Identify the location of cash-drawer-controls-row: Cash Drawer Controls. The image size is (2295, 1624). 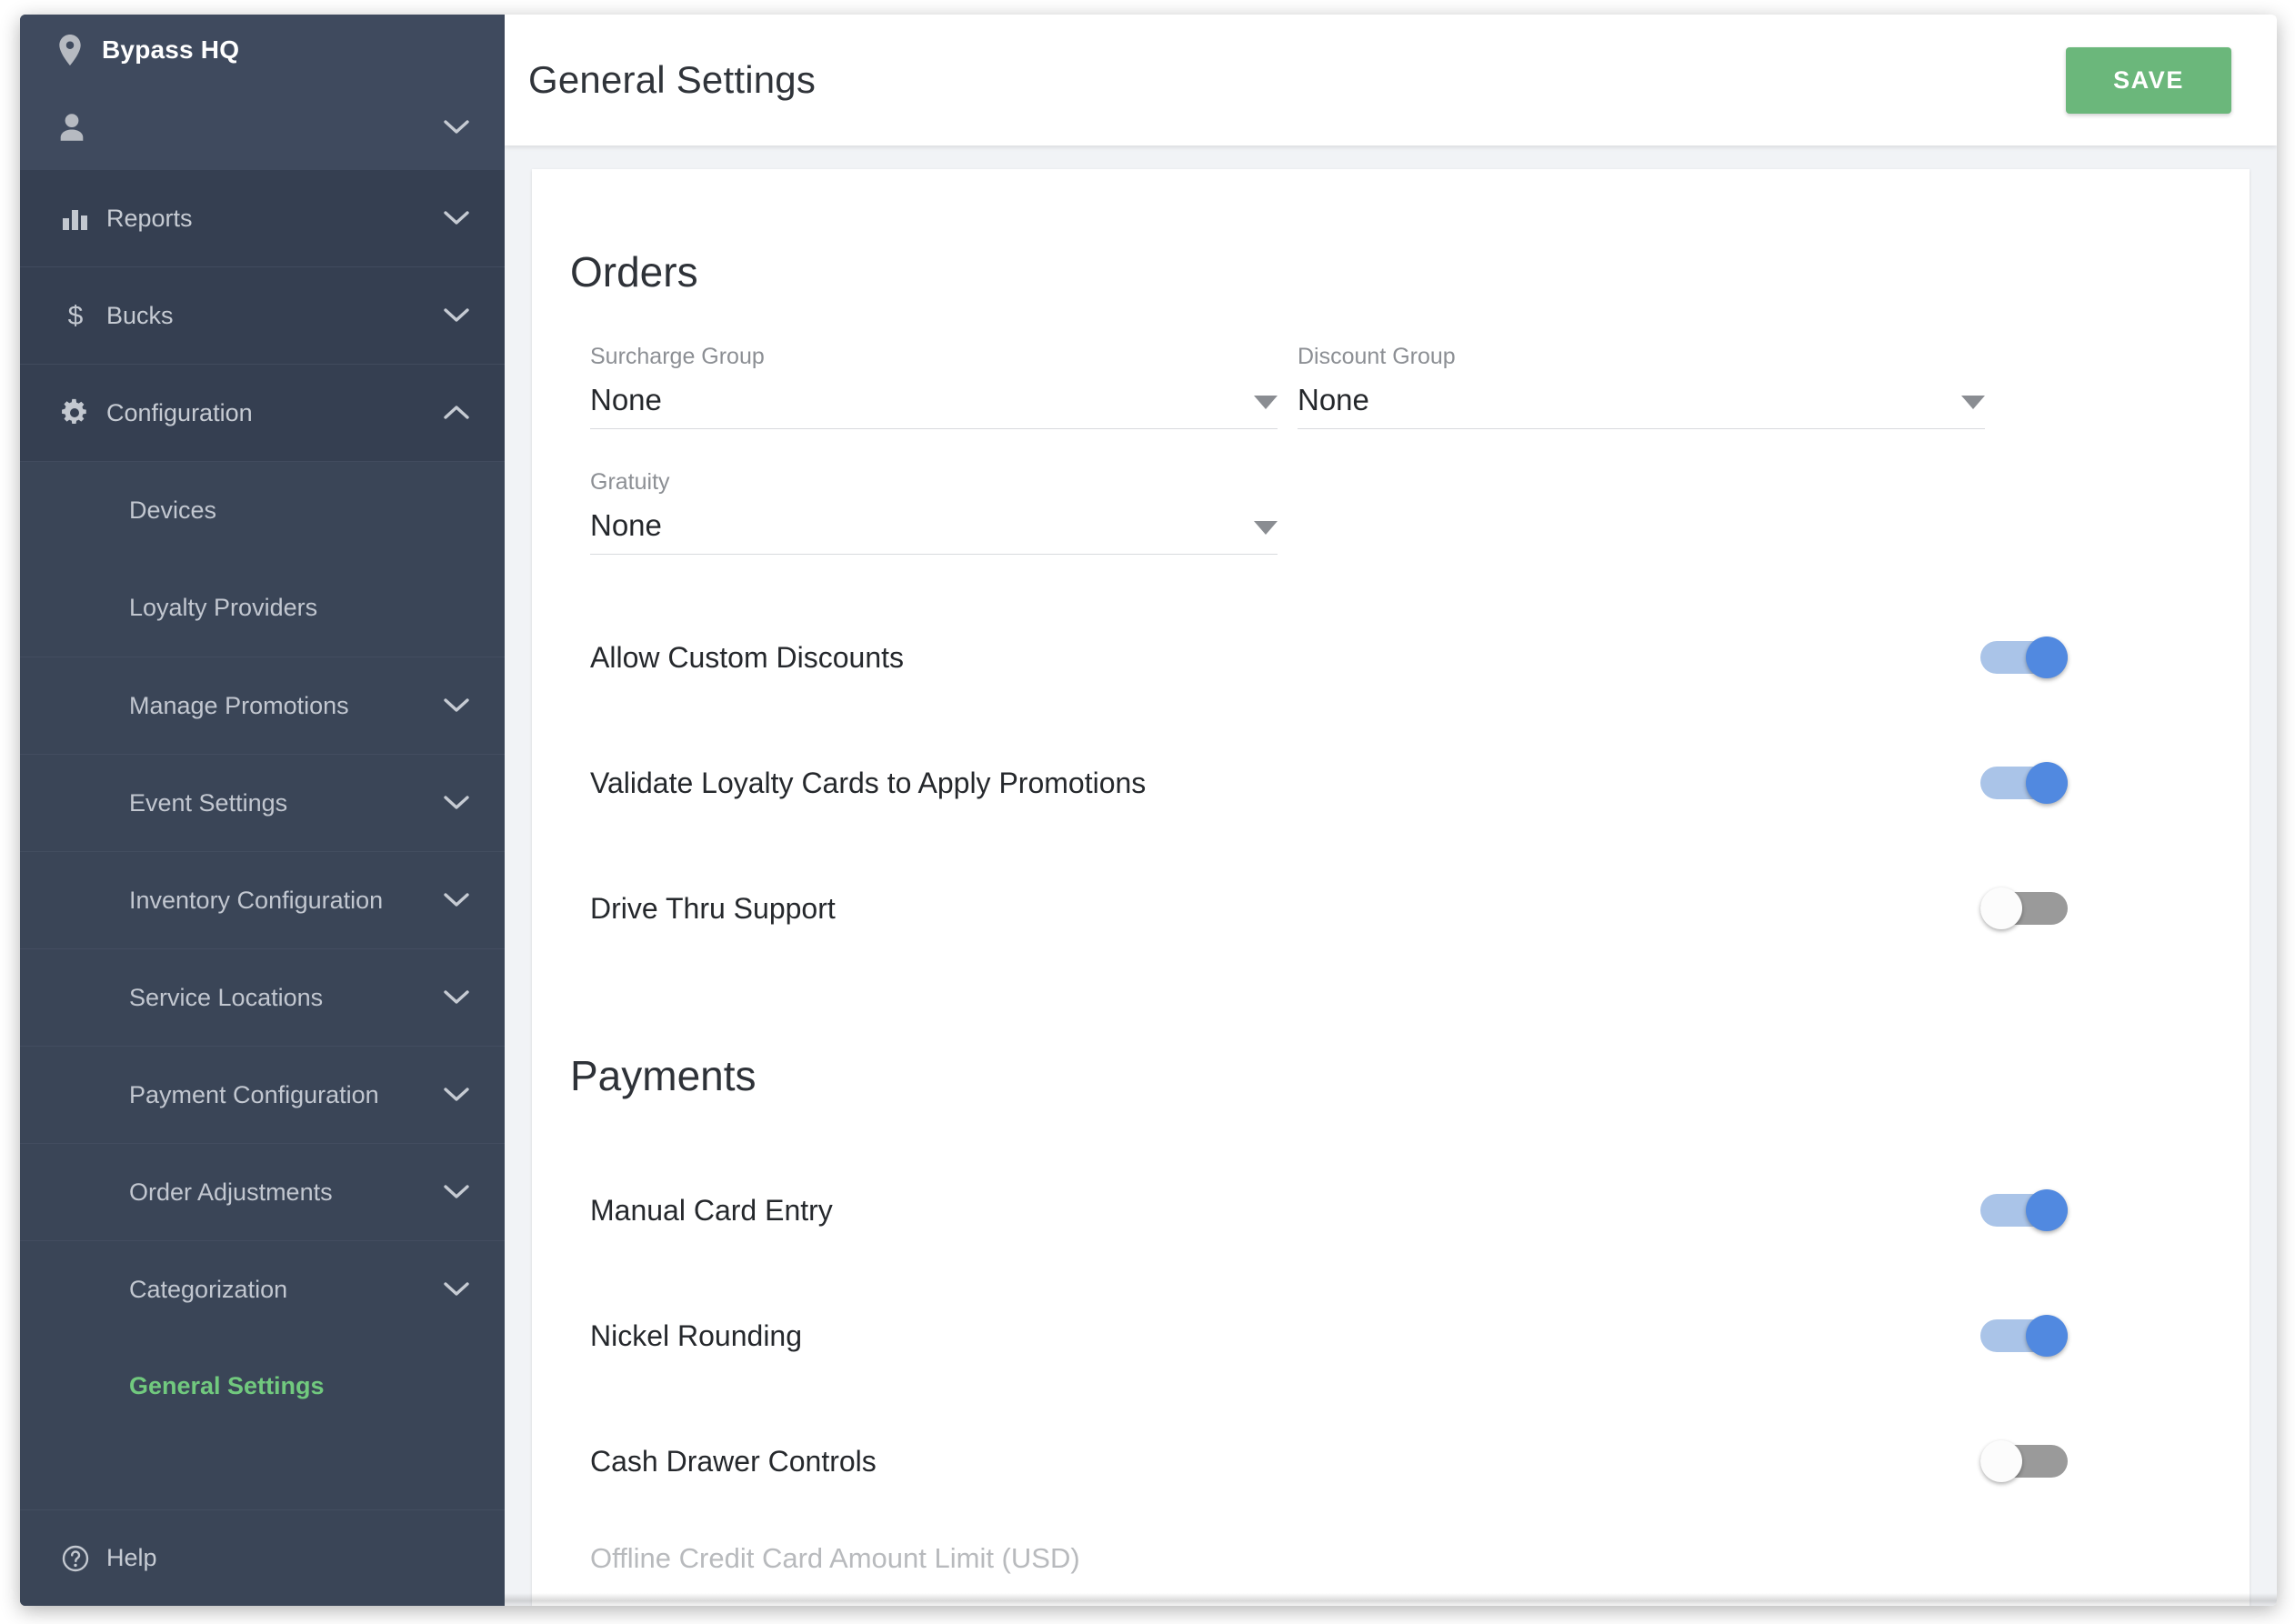
(1420, 1461).